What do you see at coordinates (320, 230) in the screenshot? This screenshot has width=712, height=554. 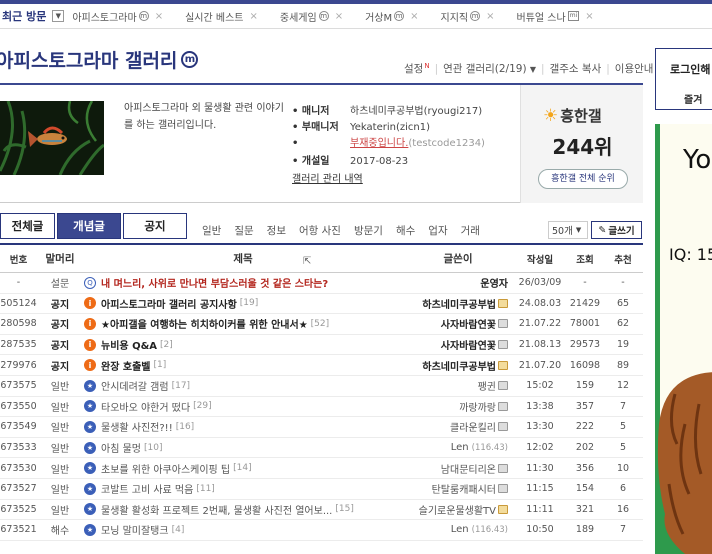 I see `subject-filter-item: 어항 사진` at bounding box center [320, 230].